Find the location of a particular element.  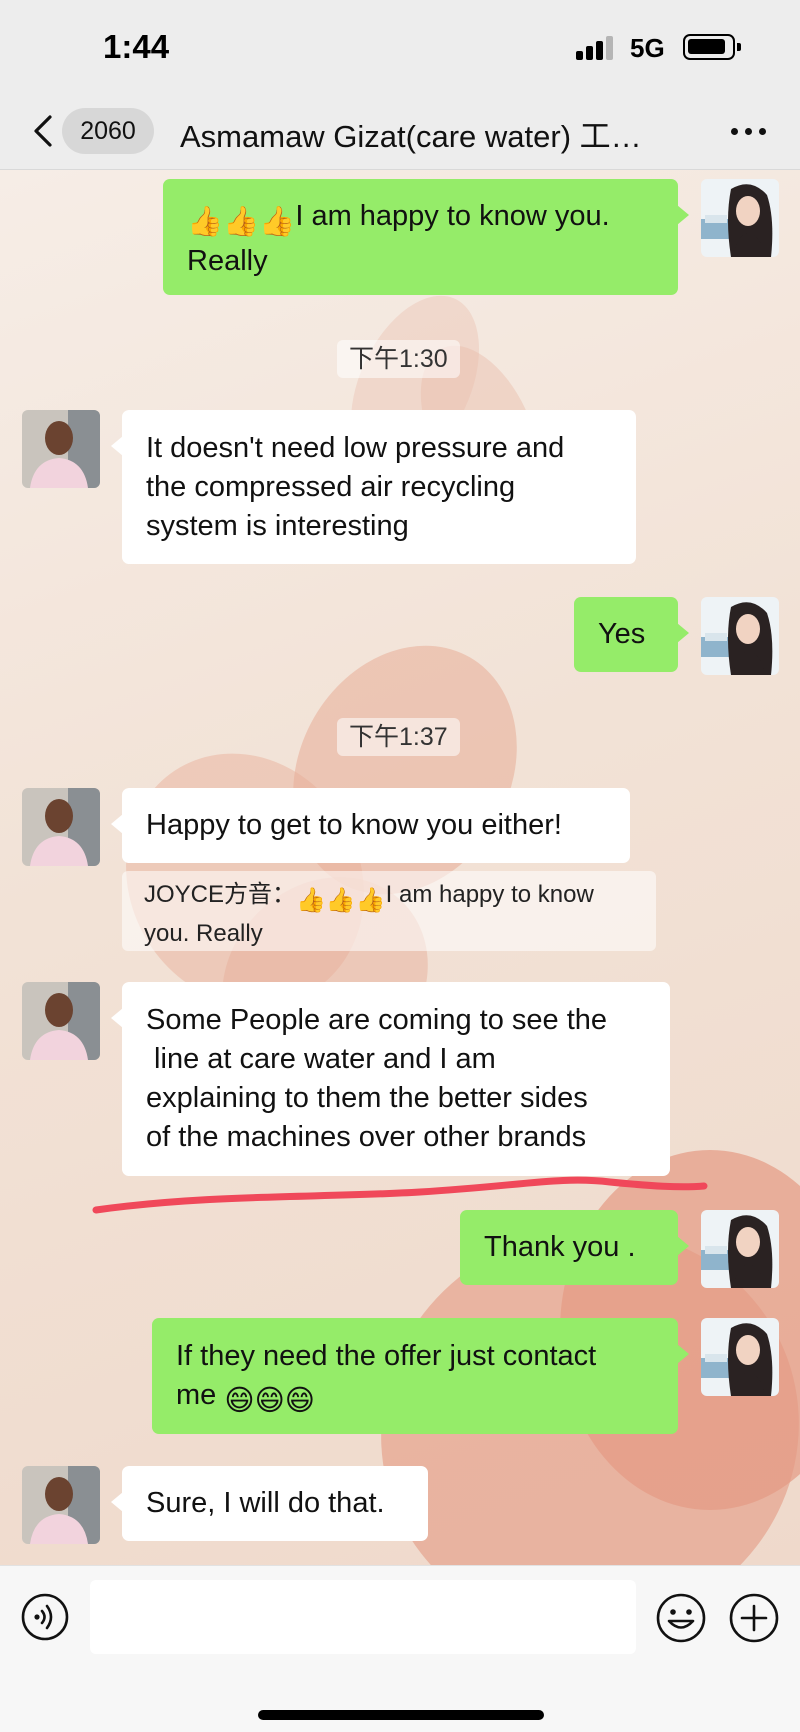

message-bubble-outgoing: Yes is located at coordinates (631, 634).